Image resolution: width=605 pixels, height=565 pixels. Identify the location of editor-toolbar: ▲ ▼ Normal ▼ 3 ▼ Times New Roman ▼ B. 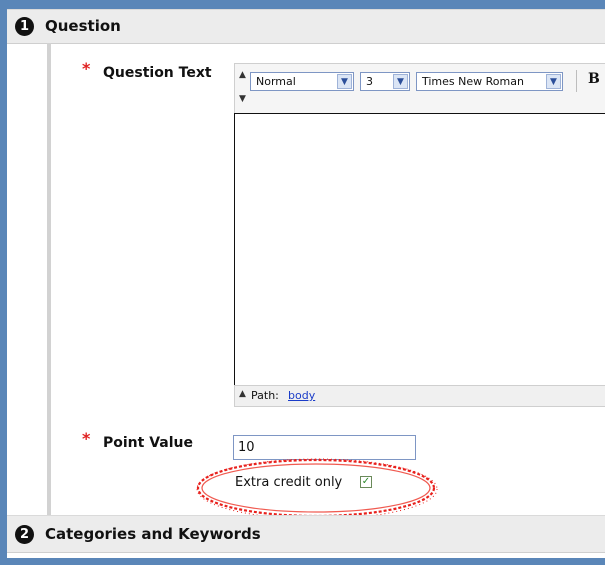
(419, 89).